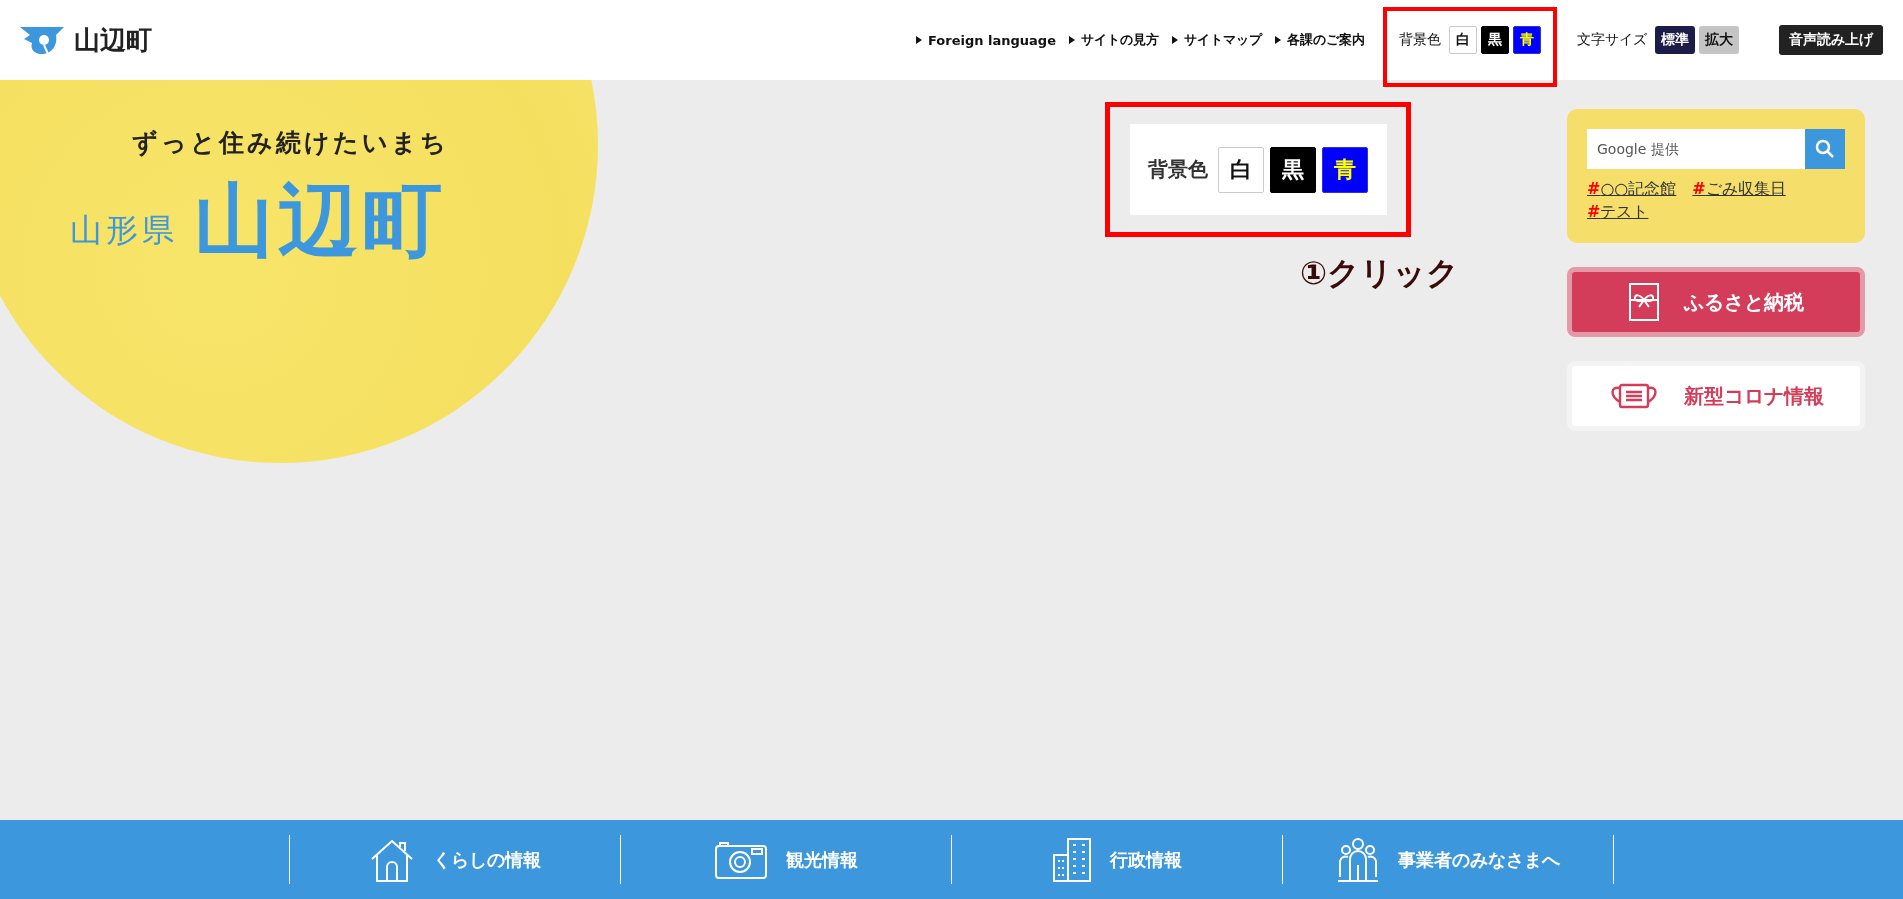 The image size is (1903, 899). I want to click on hashtag-link: #○○記念館, so click(1632, 189).